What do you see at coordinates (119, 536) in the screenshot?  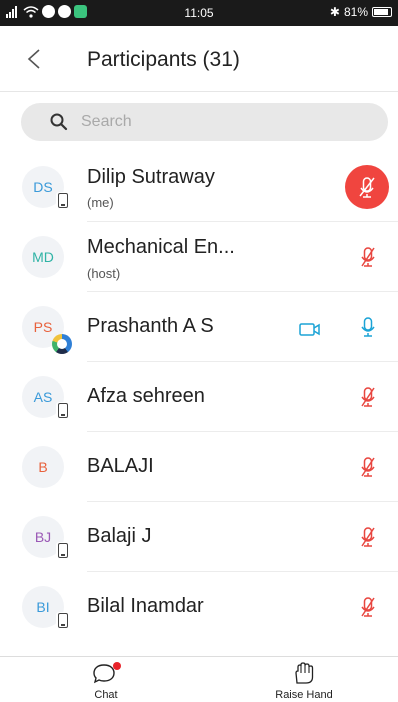 I see `participant-name: Balaji J` at bounding box center [119, 536].